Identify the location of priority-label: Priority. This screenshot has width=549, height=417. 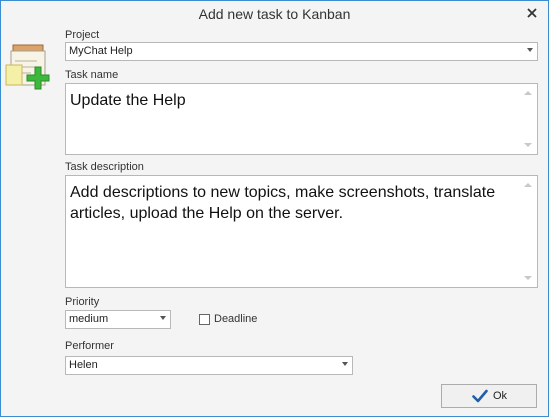
(82, 302).